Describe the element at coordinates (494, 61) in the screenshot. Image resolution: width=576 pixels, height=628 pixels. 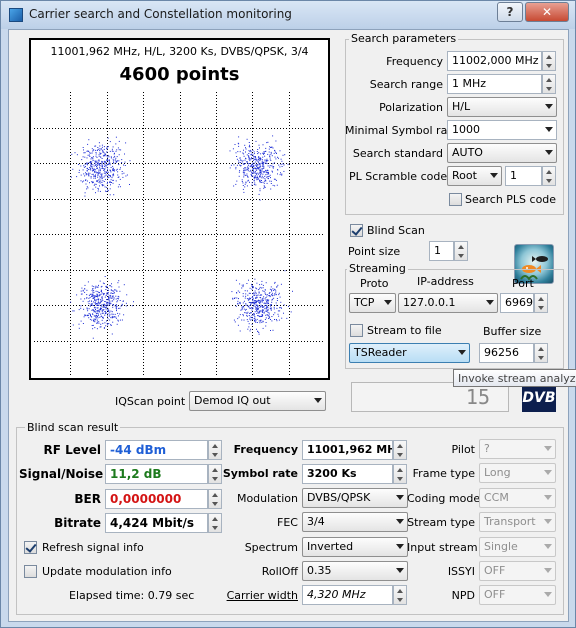
I see `frequency-input: 11002,000 MHz` at that location.